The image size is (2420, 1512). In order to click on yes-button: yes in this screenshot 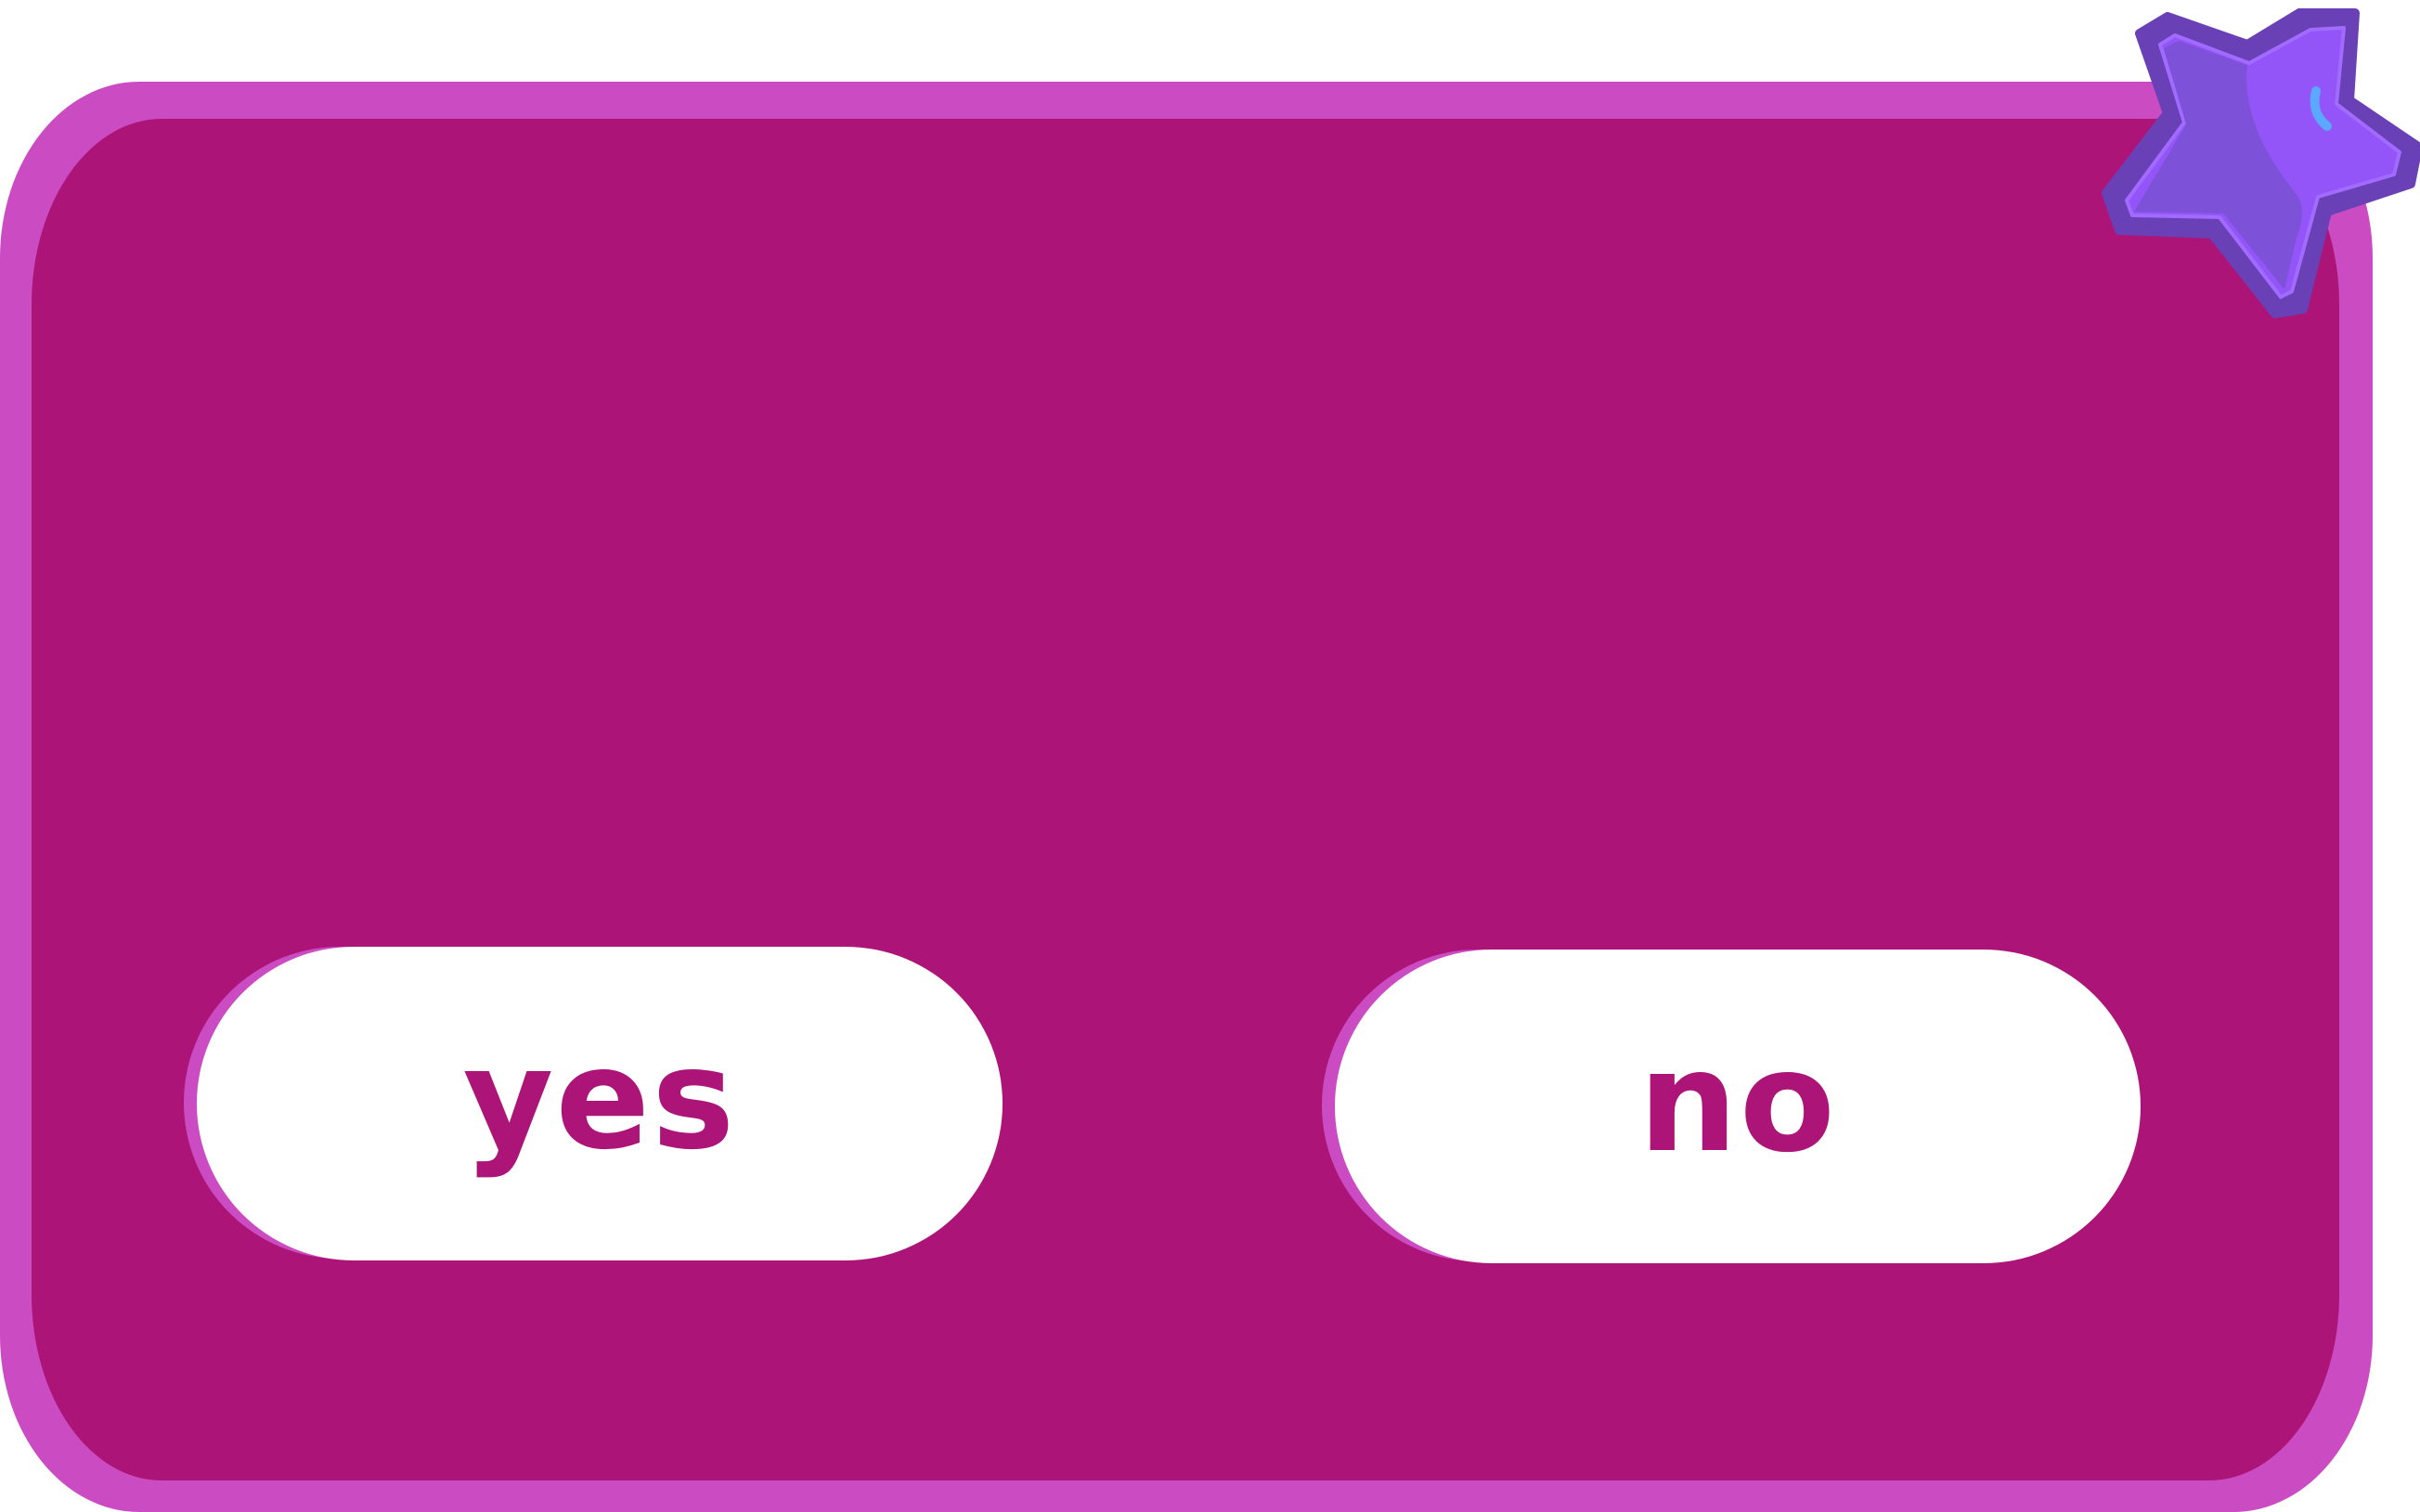, I will do `click(593, 1104)`.